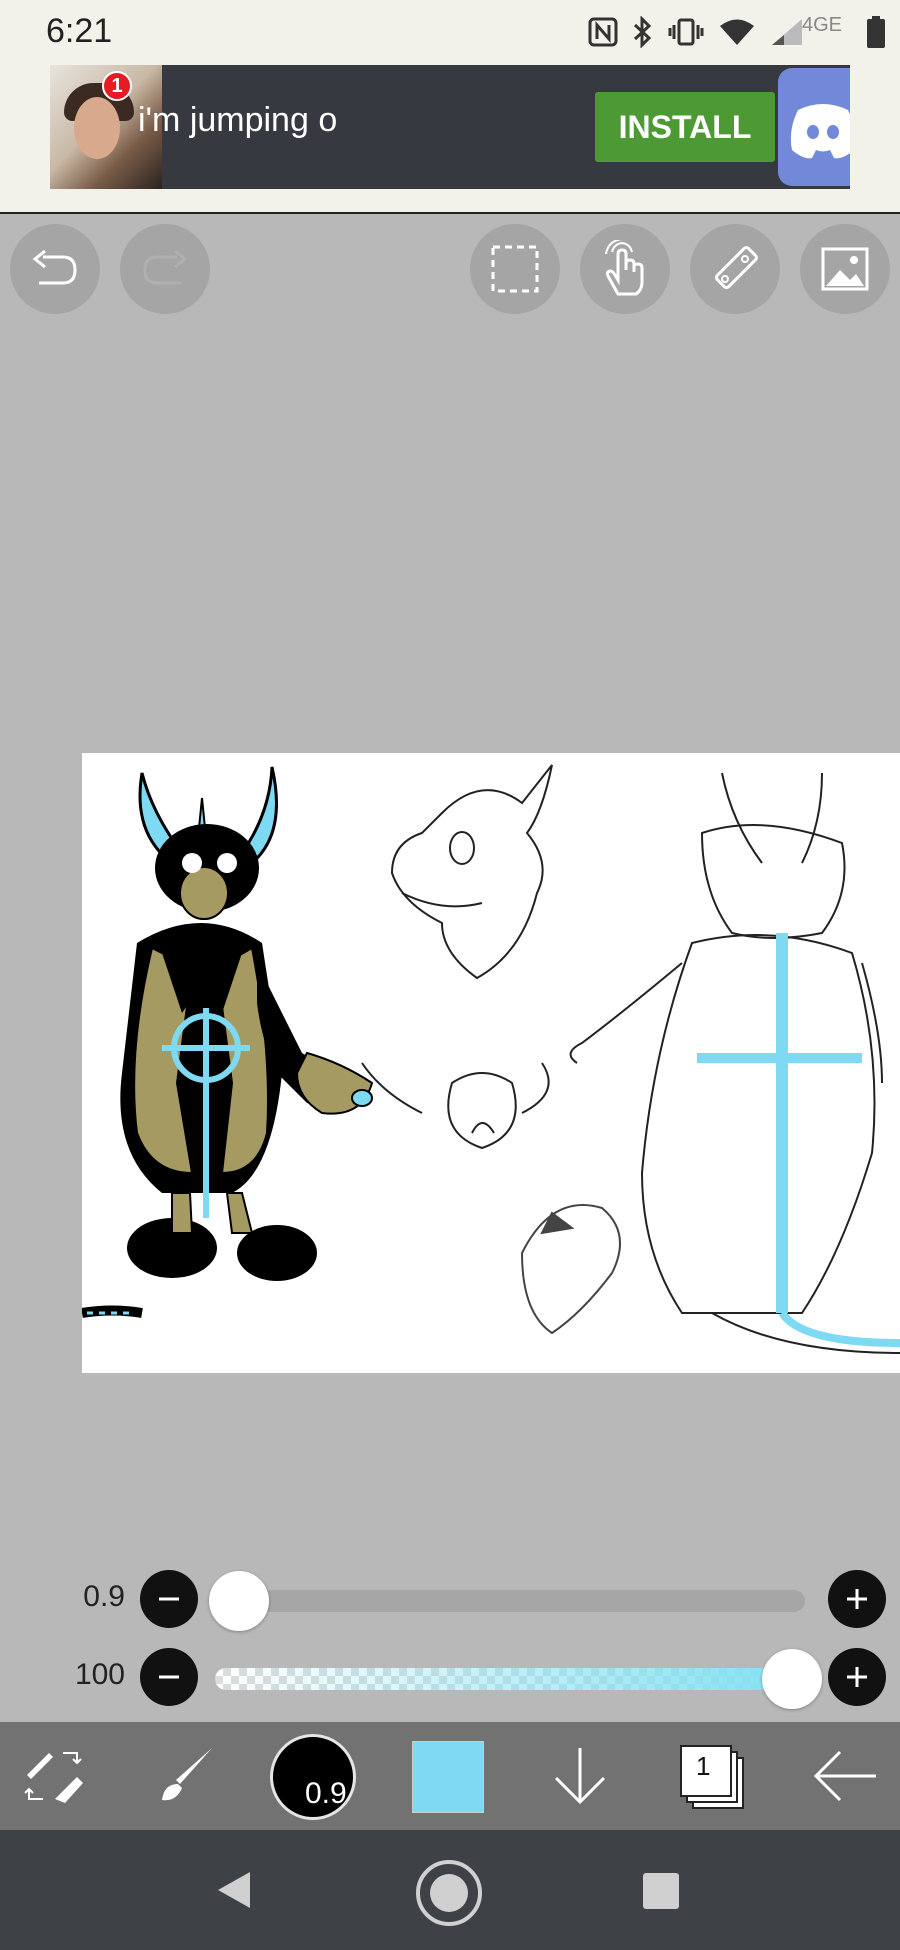  Describe the element at coordinates (876, 32) in the screenshot. I see `battery-icon` at that location.